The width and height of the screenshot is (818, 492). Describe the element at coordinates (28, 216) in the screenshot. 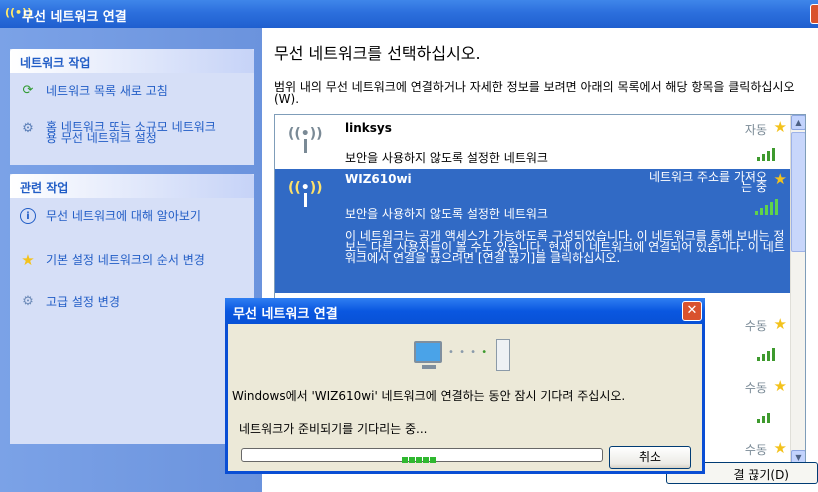

I see `info-icon: i` at that location.